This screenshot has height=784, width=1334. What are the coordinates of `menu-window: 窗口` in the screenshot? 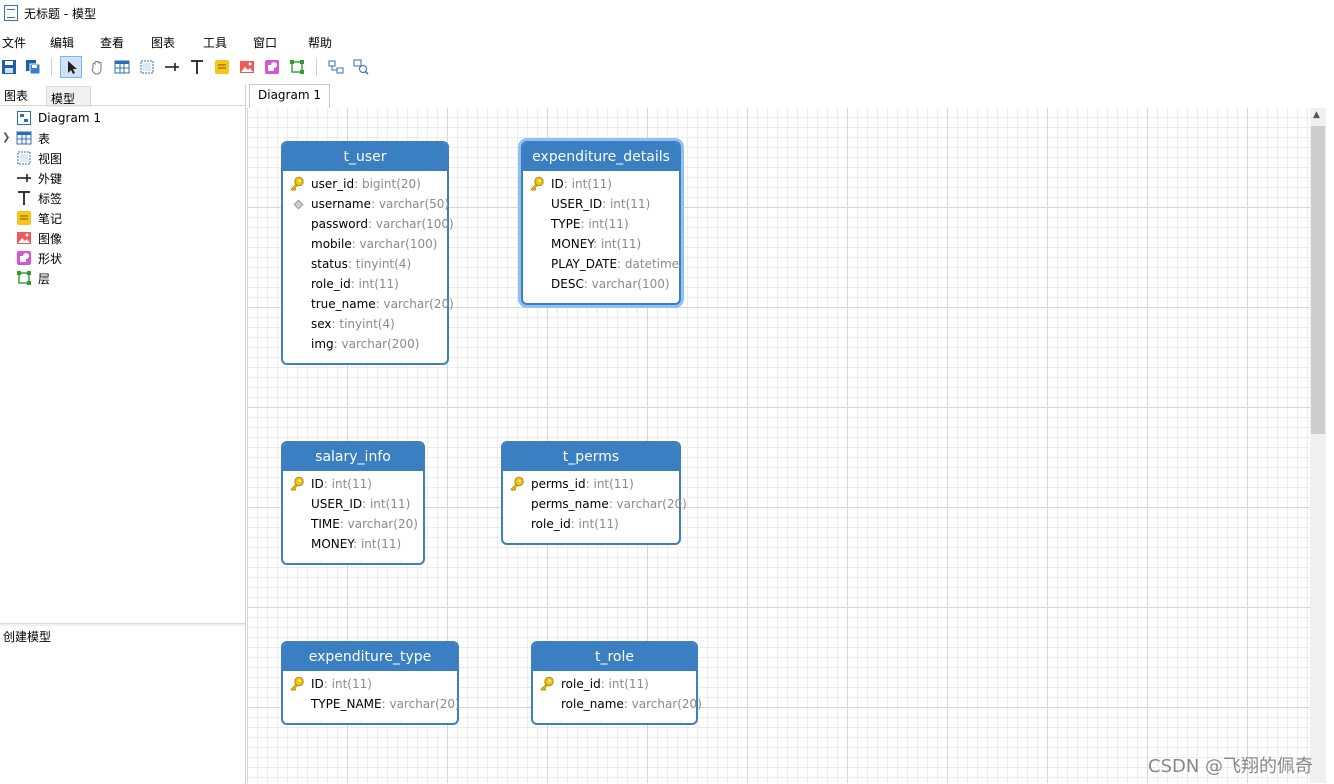 It's located at (265, 42).